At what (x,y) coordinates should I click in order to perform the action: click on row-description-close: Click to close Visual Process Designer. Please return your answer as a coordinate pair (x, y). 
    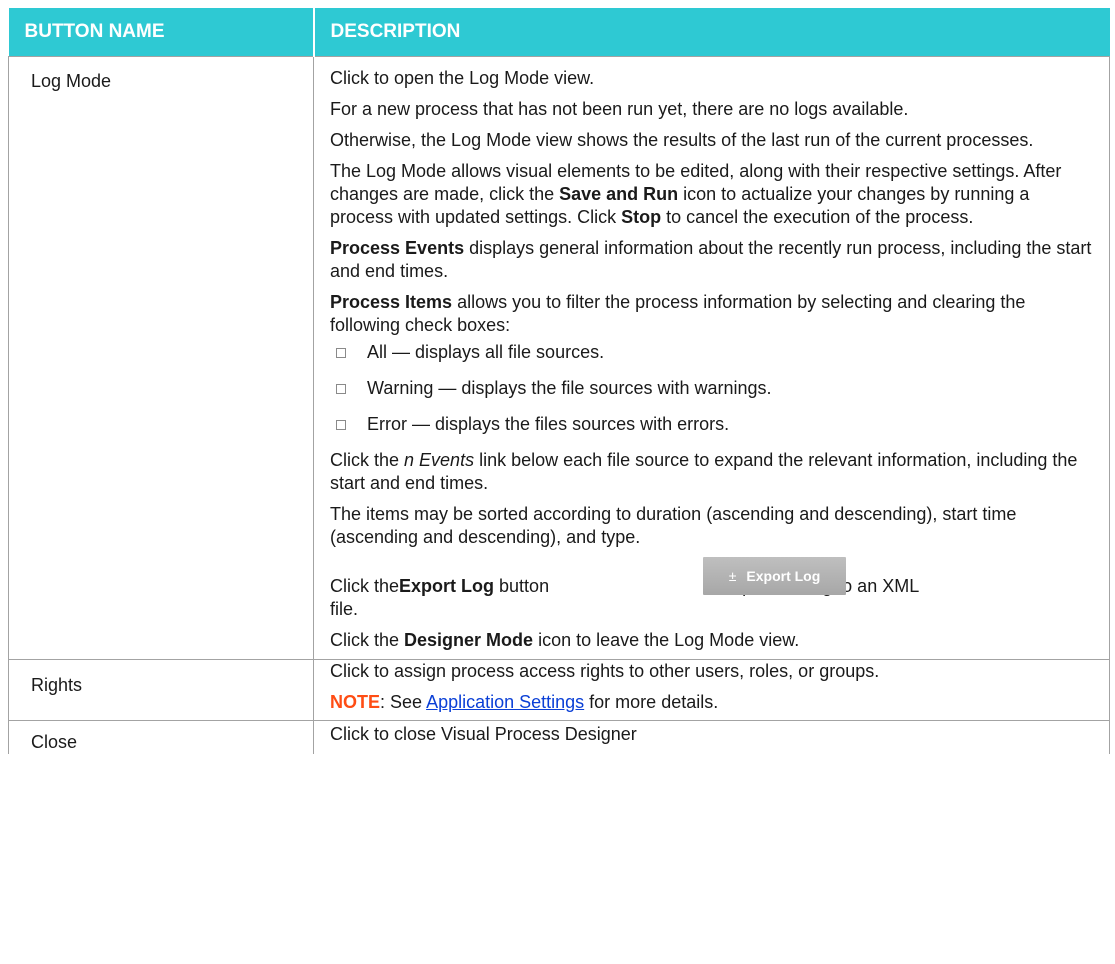
    Looking at the image, I should click on (711, 737).